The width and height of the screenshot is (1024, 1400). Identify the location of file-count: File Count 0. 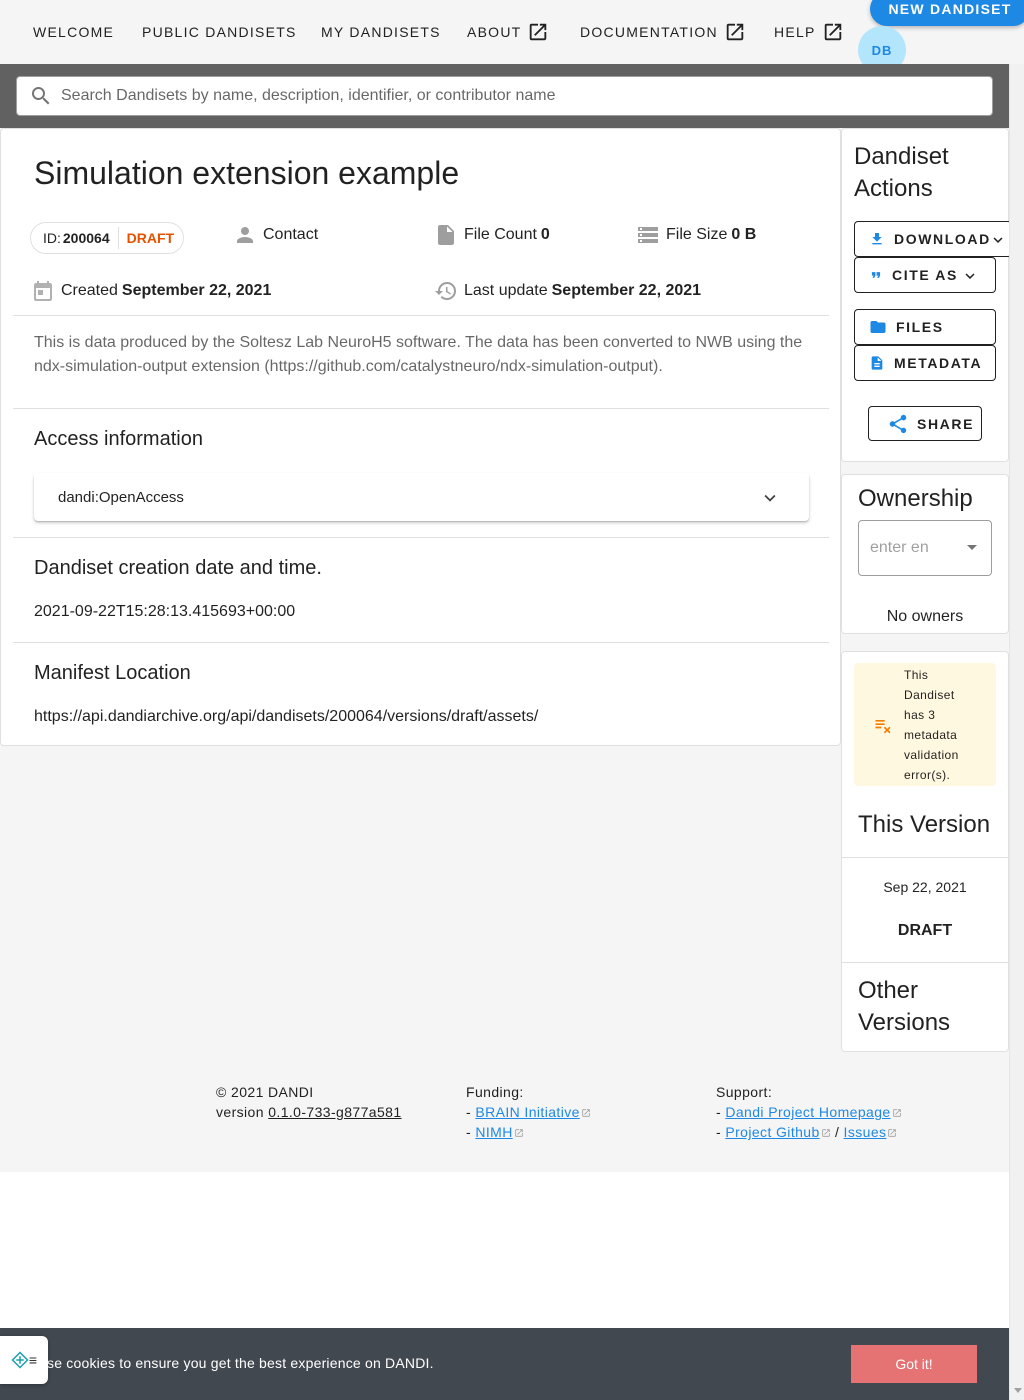
(492, 235).